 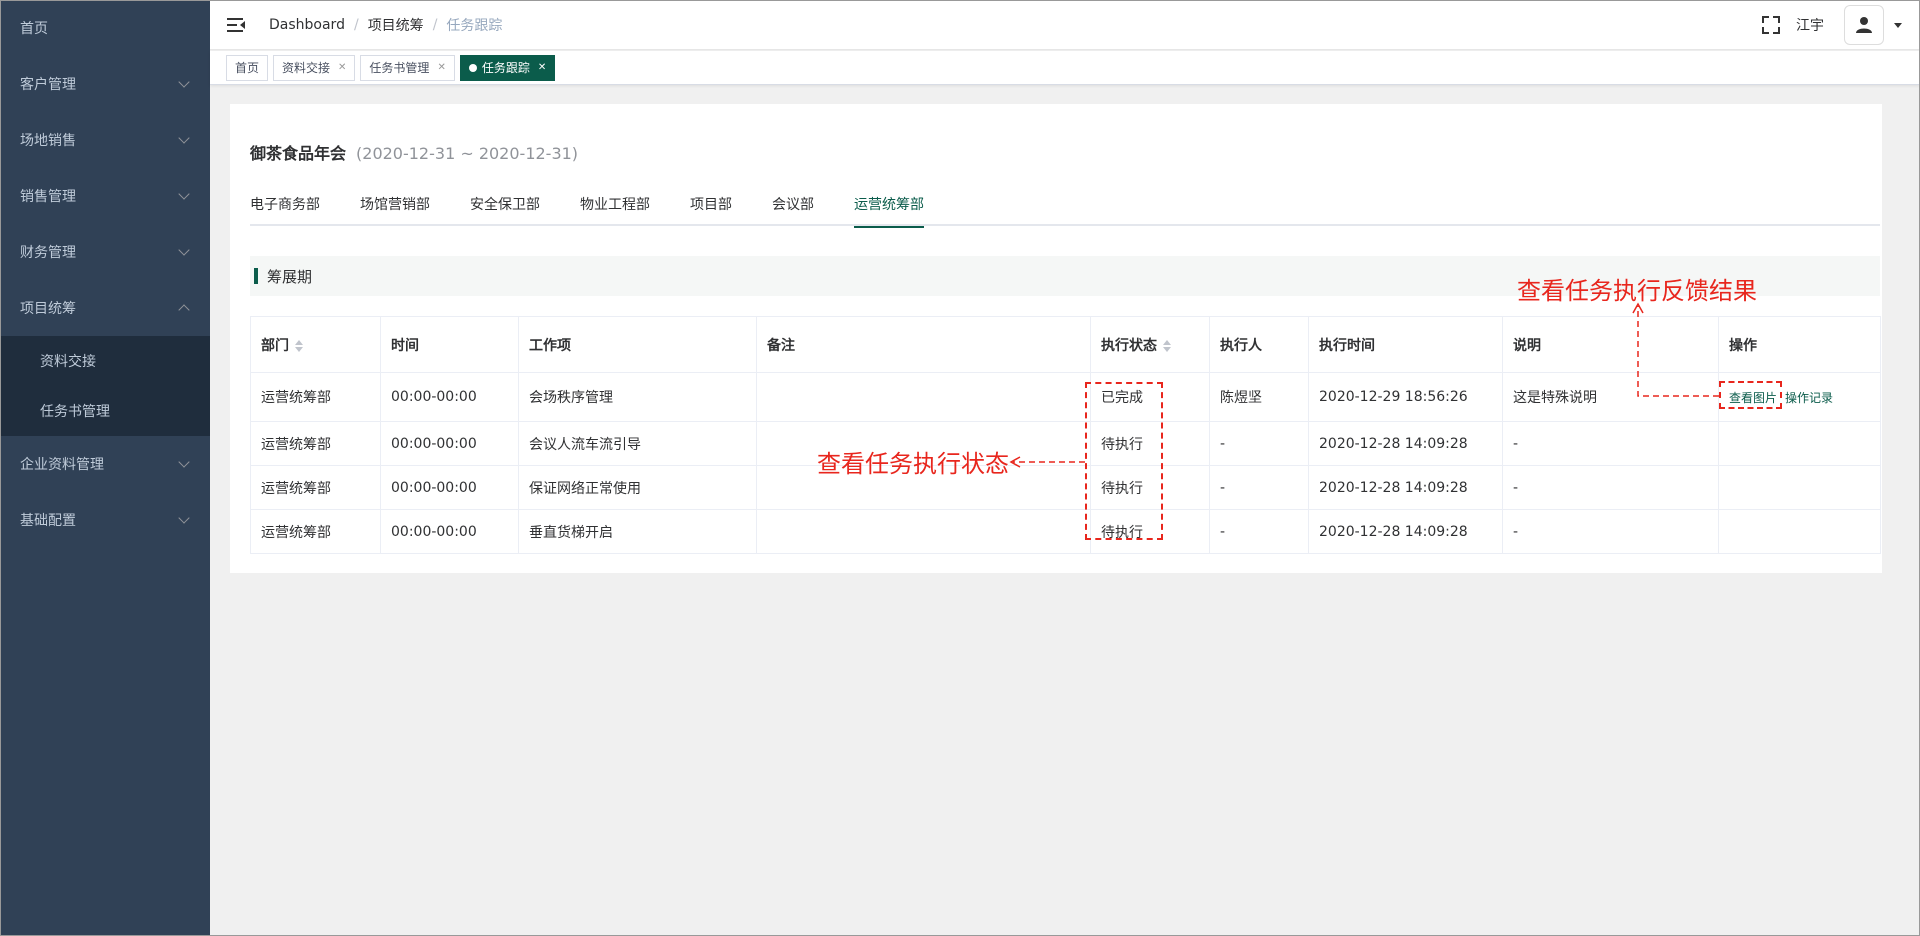 What do you see at coordinates (105, 28) in the screenshot?
I see `sidebar-item-home: 首页` at bounding box center [105, 28].